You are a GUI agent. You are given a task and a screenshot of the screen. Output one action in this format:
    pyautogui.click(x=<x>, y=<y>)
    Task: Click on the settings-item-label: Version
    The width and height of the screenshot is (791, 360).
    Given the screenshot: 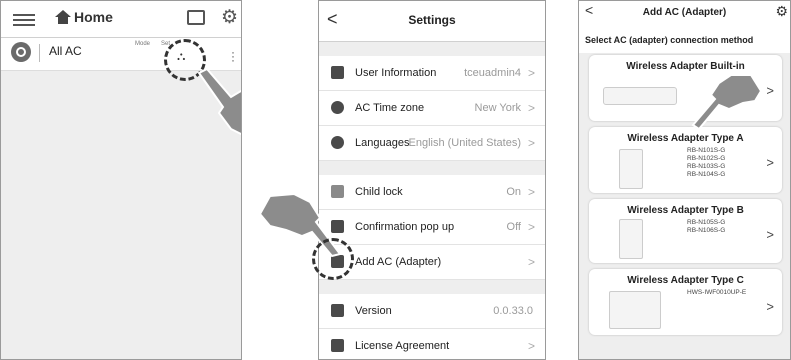 What is the action you would take?
    pyautogui.click(x=373, y=311)
    